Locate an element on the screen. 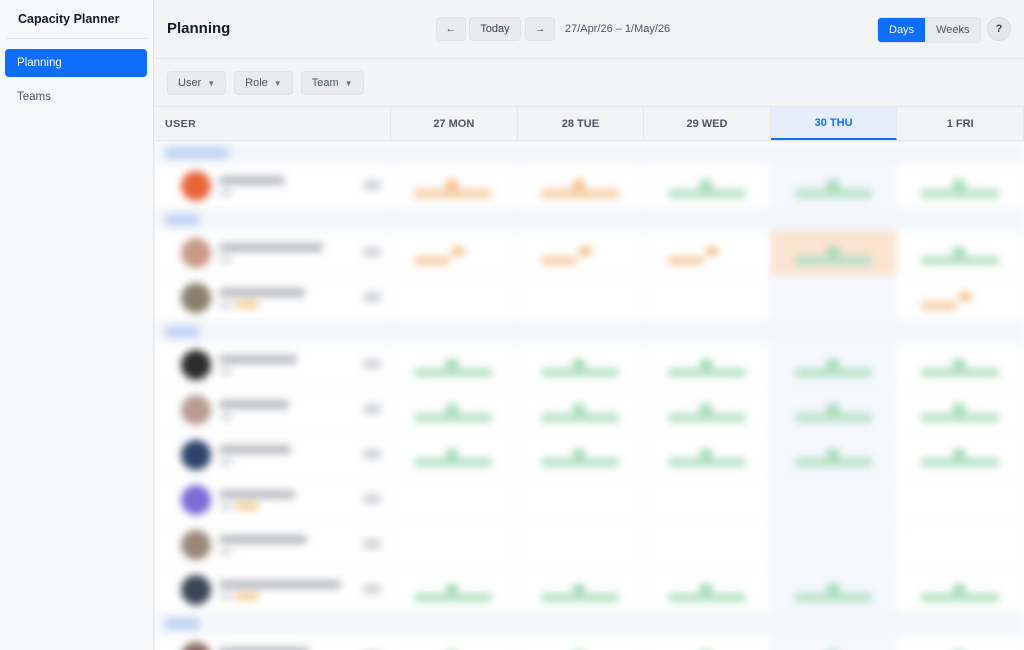  column-header-user: USER is located at coordinates (273, 123).